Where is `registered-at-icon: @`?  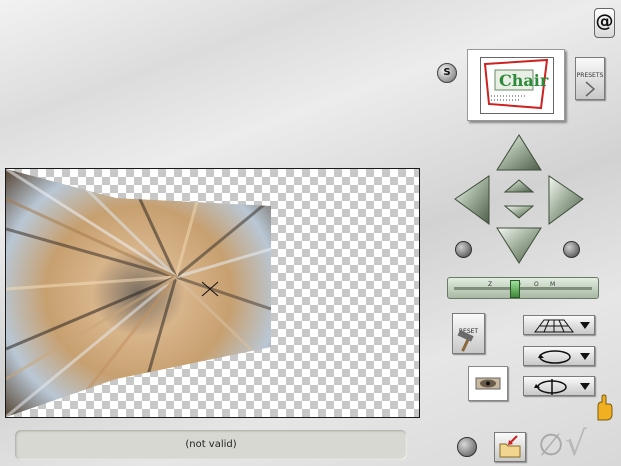
registered-at-icon: @ is located at coordinates (604, 23).